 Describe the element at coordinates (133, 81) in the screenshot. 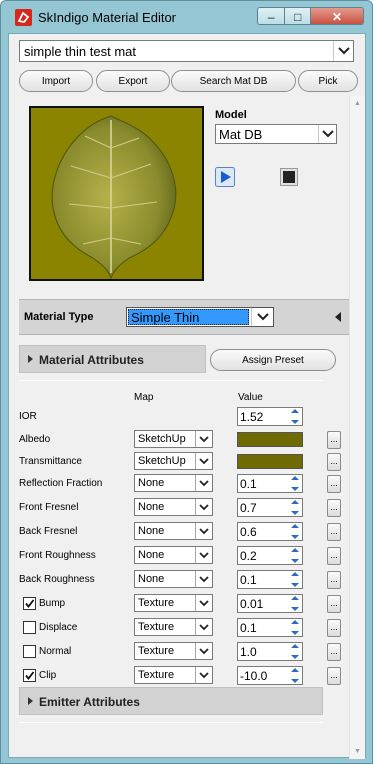

I see `export-button: Export` at that location.